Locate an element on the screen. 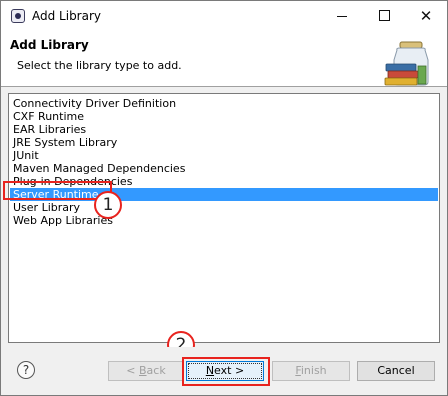 This screenshot has width=448, height=396. finish-button: Finish is located at coordinates (311, 371).